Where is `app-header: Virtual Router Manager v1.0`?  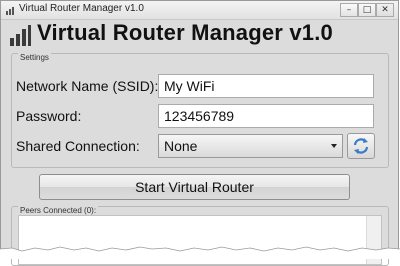
app-header: Virtual Router Manager v1.0 is located at coordinates (199, 33).